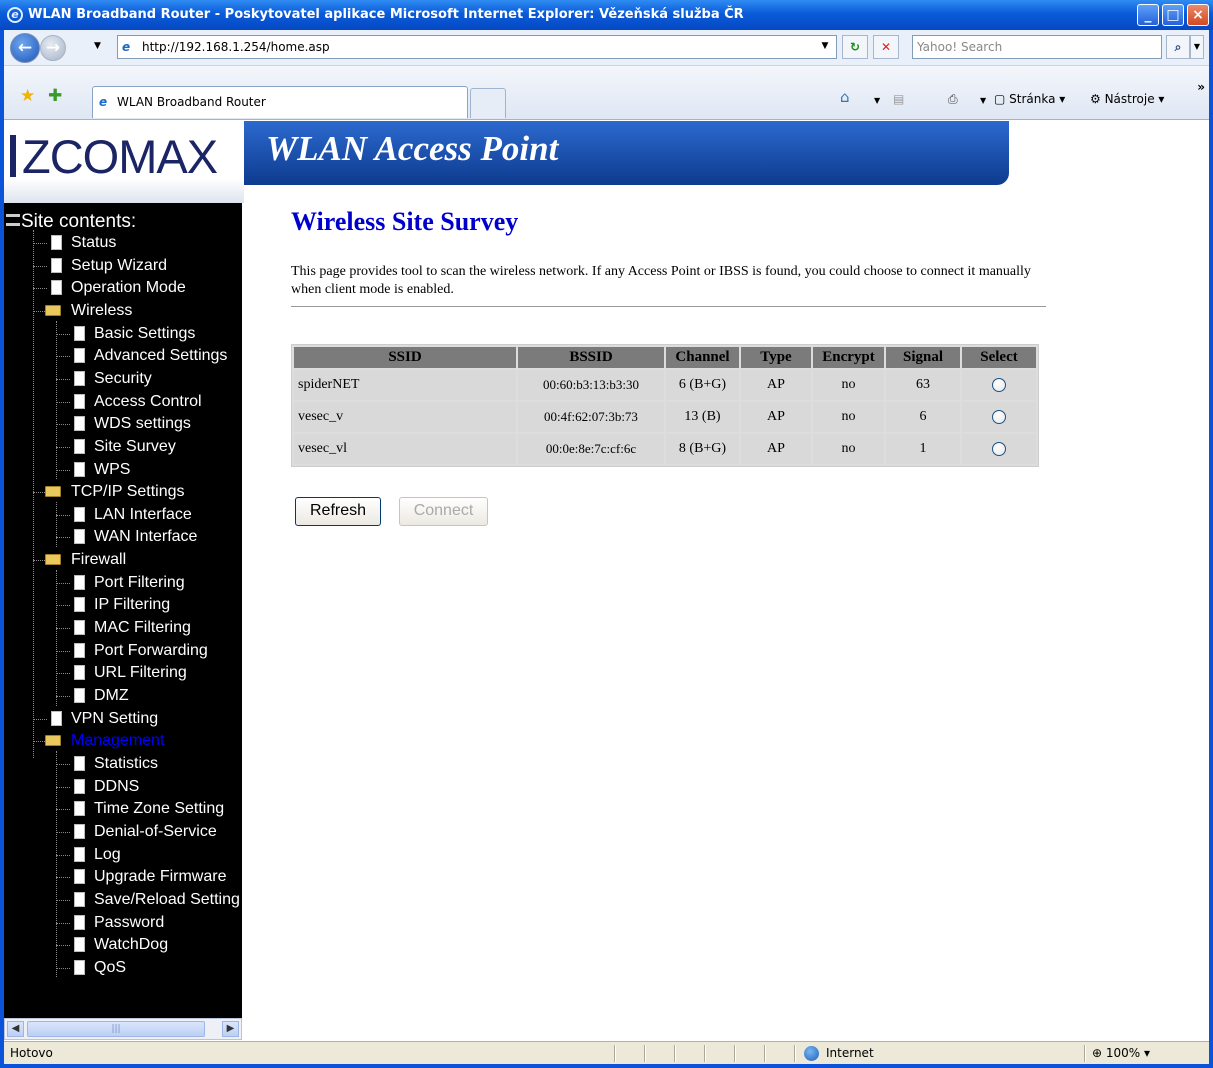 This screenshot has width=1213, height=1068. Describe the element at coordinates (898, 99) in the screenshot. I see `feeds-icon: ▤` at that location.